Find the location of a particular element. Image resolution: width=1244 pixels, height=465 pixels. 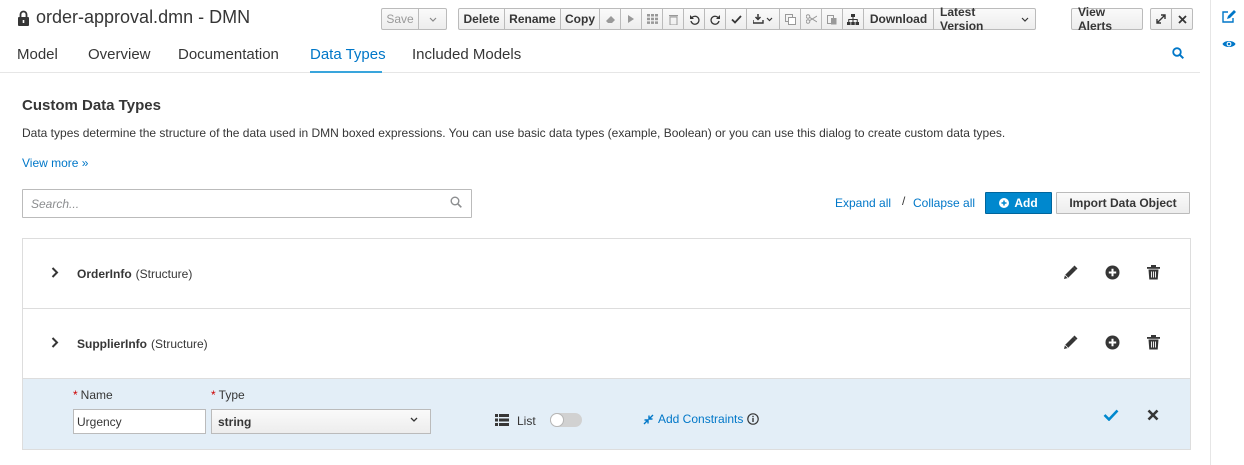

play-button is located at coordinates (631, 19).